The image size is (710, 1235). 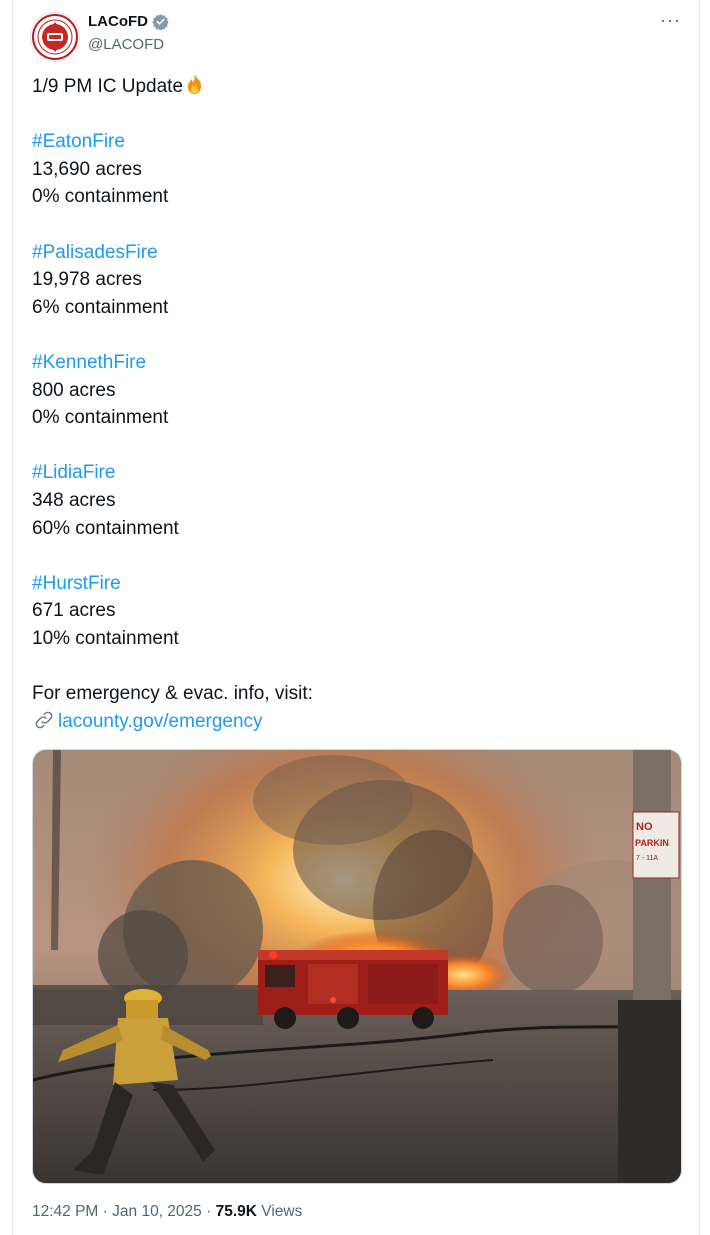 What do you see at coordinates (95, 252) in the screenshot?
I see `hashtag-link: #PalisadesFire` at bounding box center [95, 252].